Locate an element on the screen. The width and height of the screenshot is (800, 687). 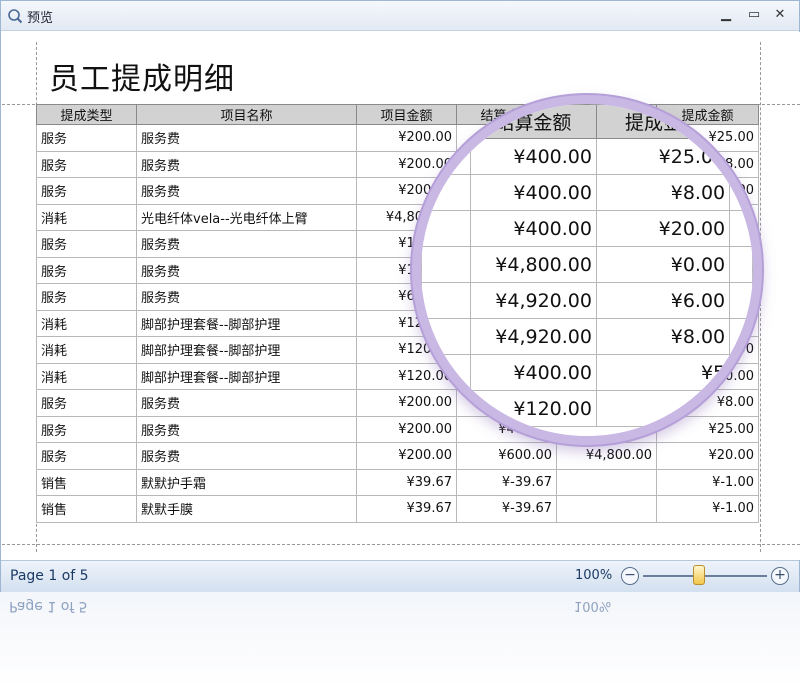
column-header: 提成类型 is located at coordinates (86, 114).